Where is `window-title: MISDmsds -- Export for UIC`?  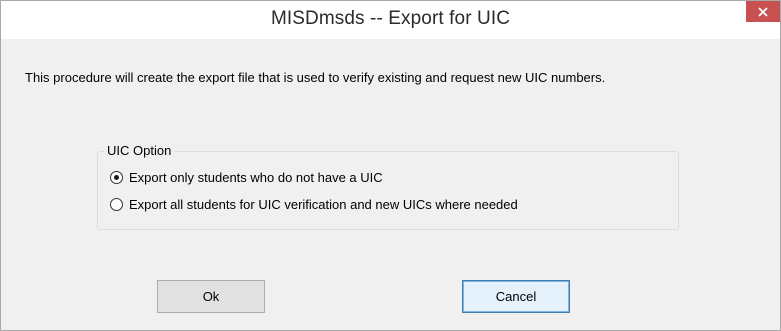 window-title: MISDmsds -- Export for UIC is located at coordinates (390, 18).